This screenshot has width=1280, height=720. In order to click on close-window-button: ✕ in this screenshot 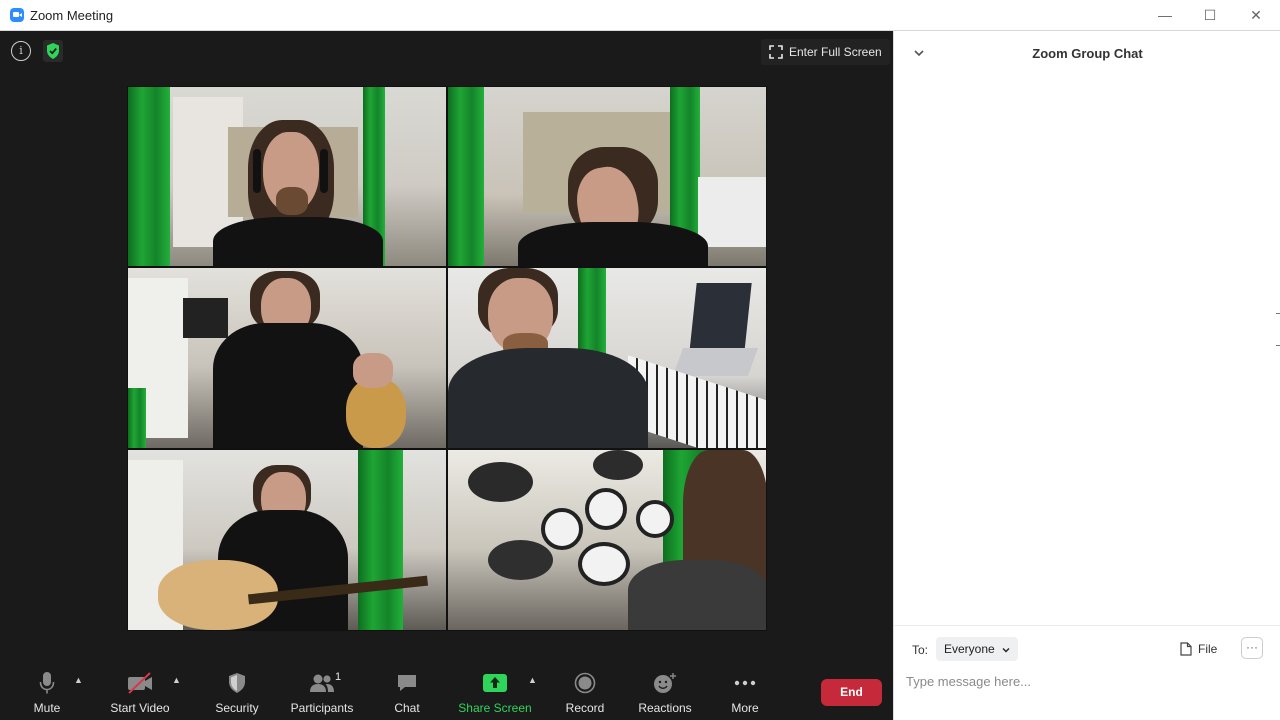, I will do `click(1256, 15)`.